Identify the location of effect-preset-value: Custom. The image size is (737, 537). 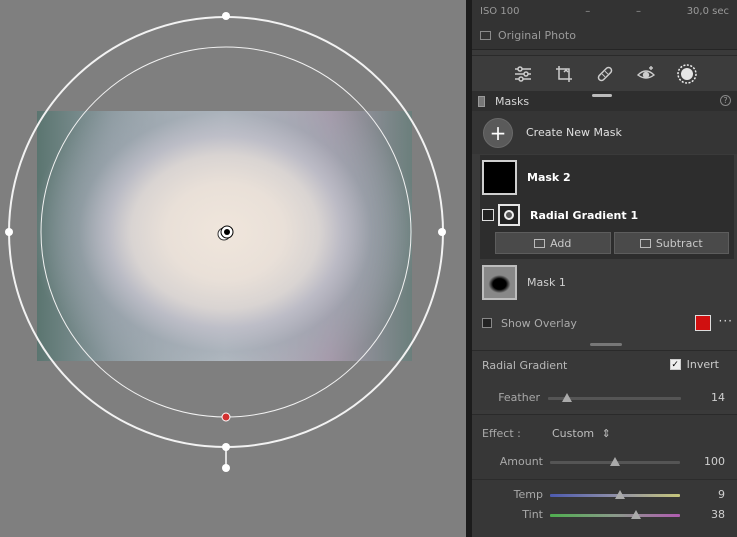
(573, 433).